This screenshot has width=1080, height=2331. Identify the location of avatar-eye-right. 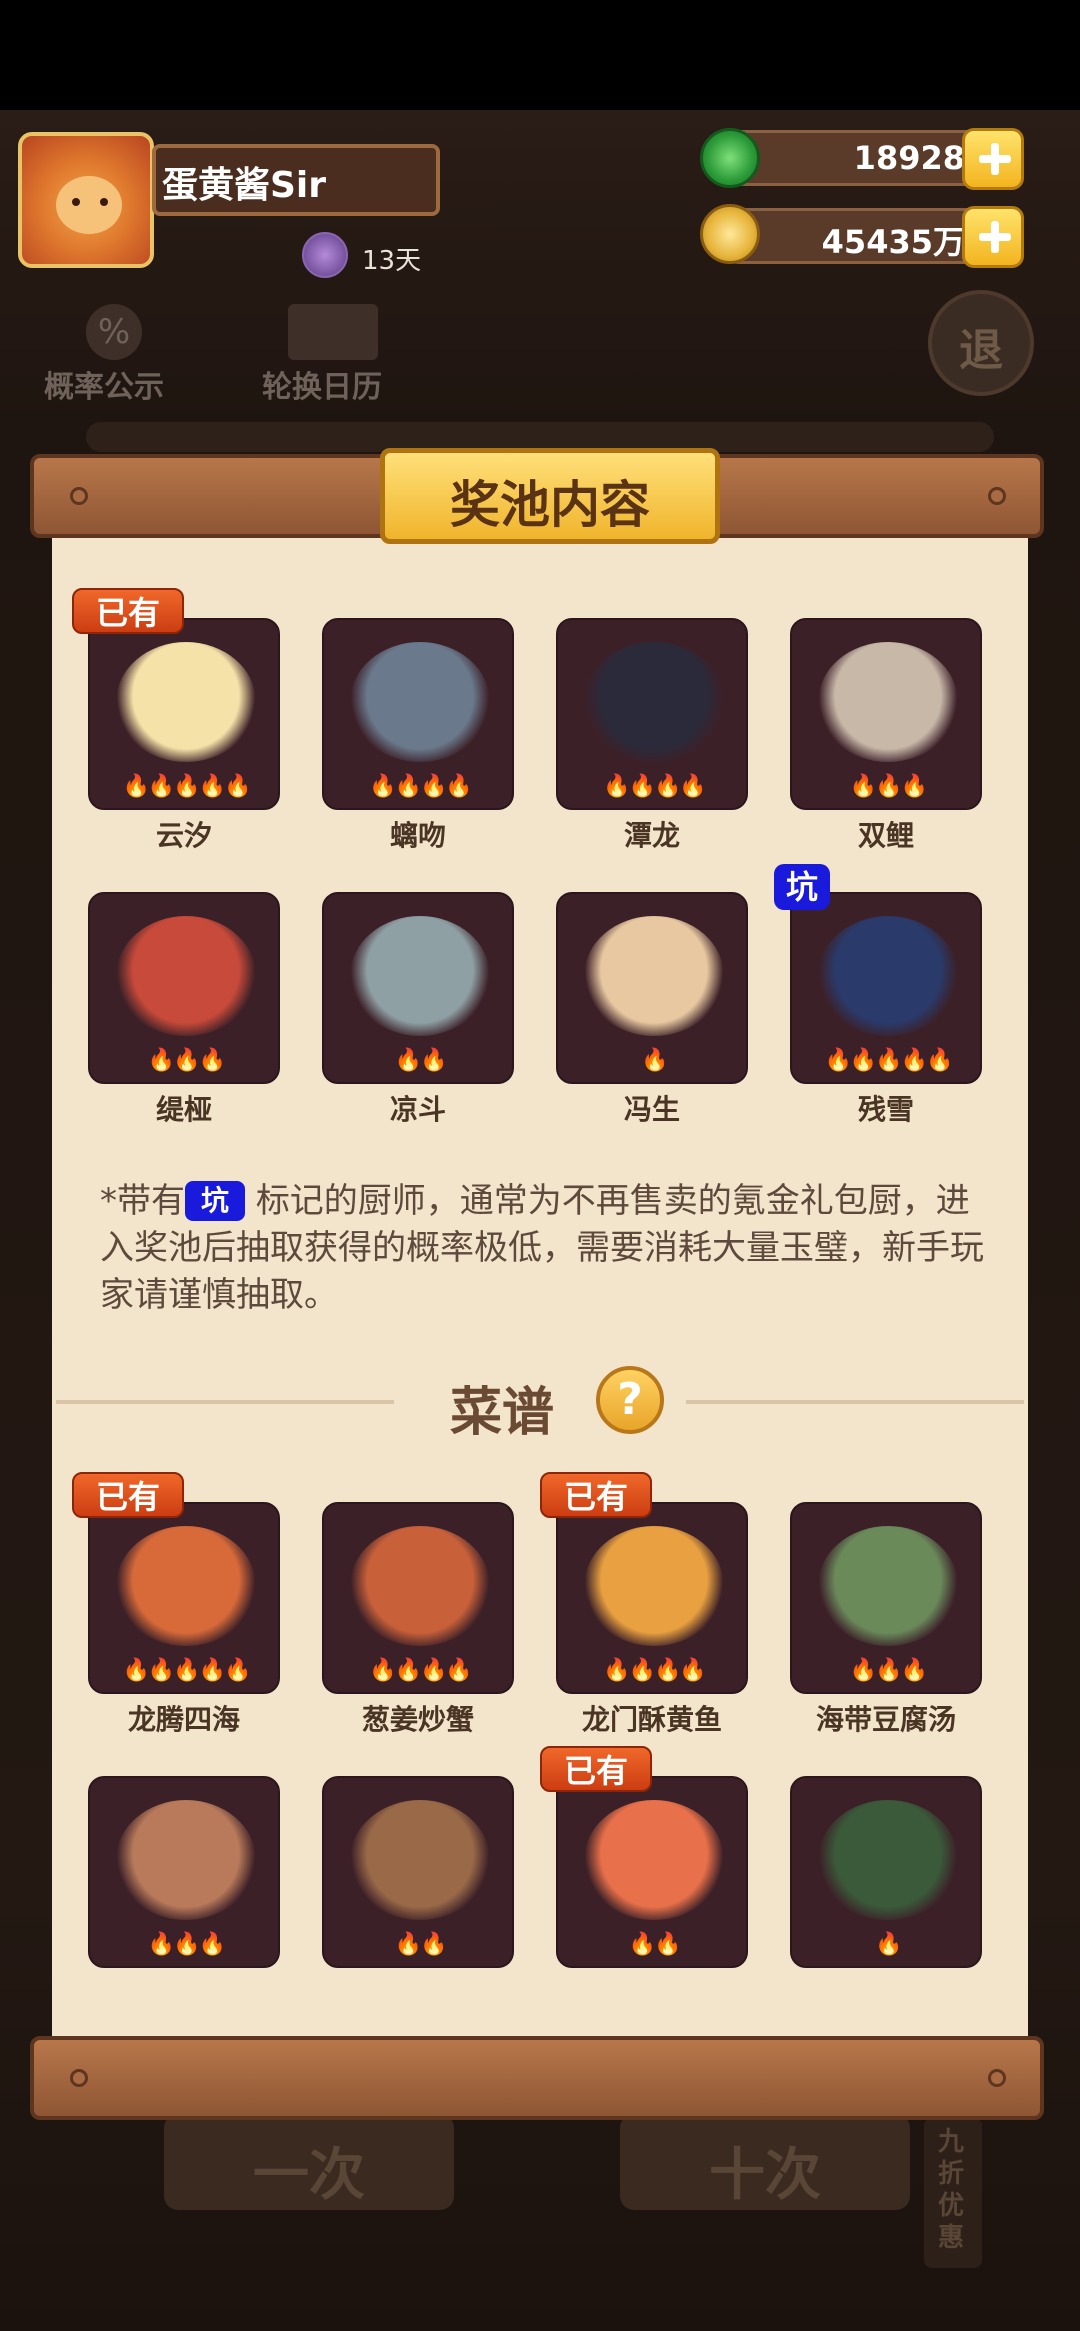
(104, 202).